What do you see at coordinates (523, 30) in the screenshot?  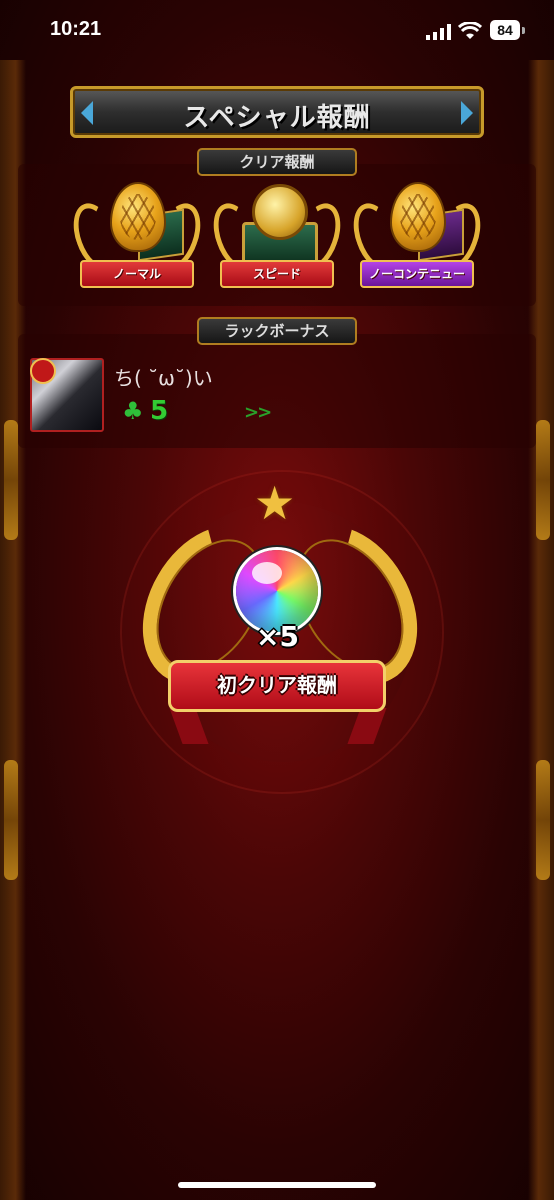 I see `battery-tip` at bounding box center [523, 30].